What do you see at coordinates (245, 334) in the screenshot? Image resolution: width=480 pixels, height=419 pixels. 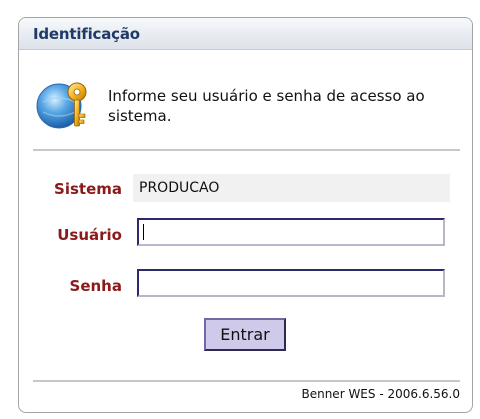 I see `enter-button: Entrar` at bounding box center [245, 334].